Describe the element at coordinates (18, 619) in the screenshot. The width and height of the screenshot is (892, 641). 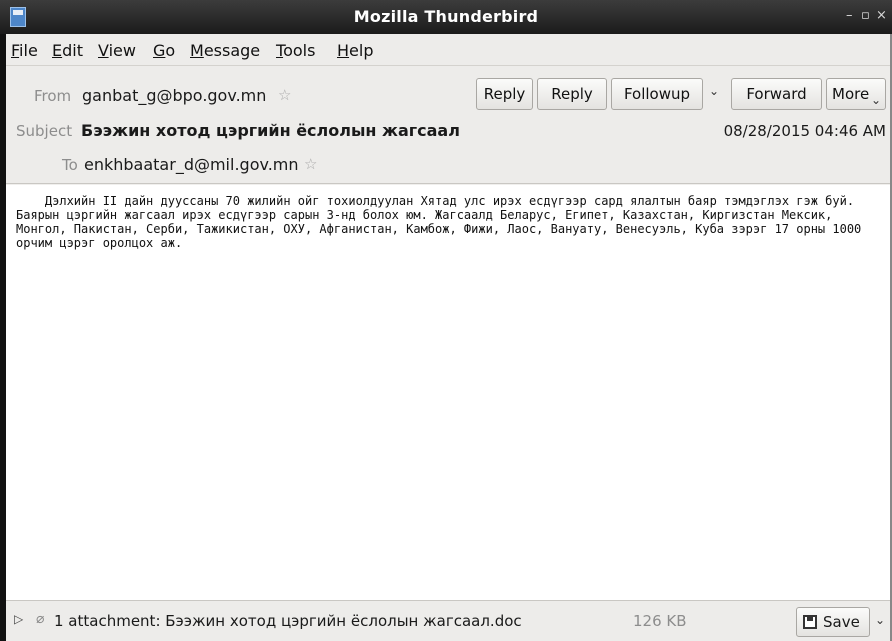
I see `expand-attachments-icon: ▷` at that location.